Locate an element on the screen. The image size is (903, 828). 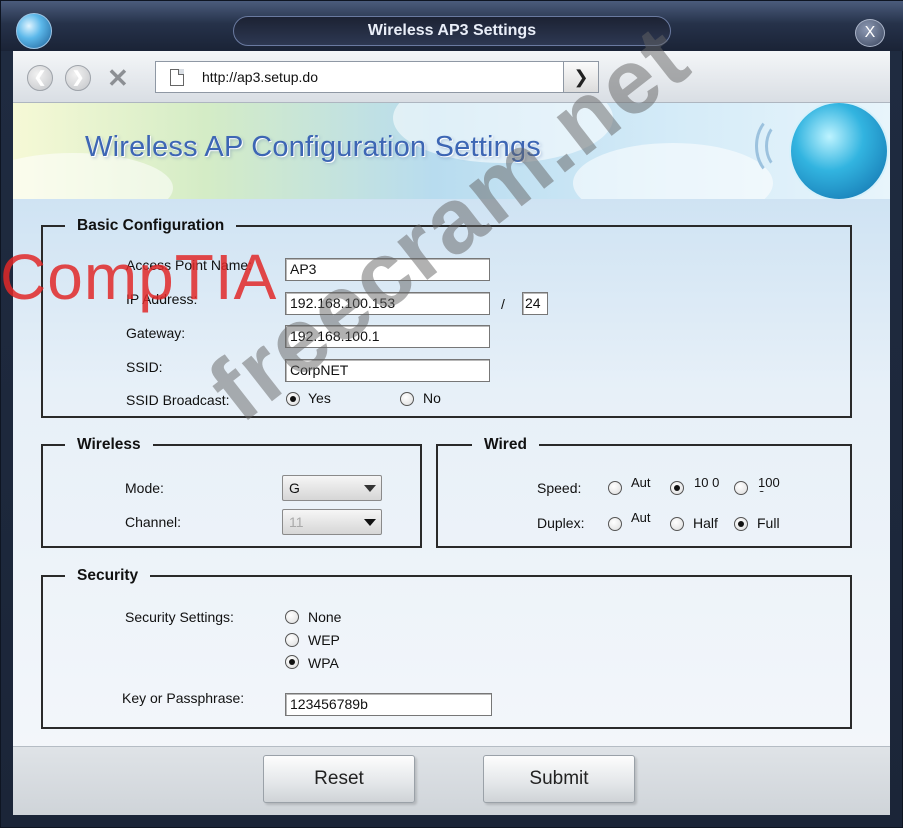
broadcast-yes-radio is located at coordinates (293, 399).